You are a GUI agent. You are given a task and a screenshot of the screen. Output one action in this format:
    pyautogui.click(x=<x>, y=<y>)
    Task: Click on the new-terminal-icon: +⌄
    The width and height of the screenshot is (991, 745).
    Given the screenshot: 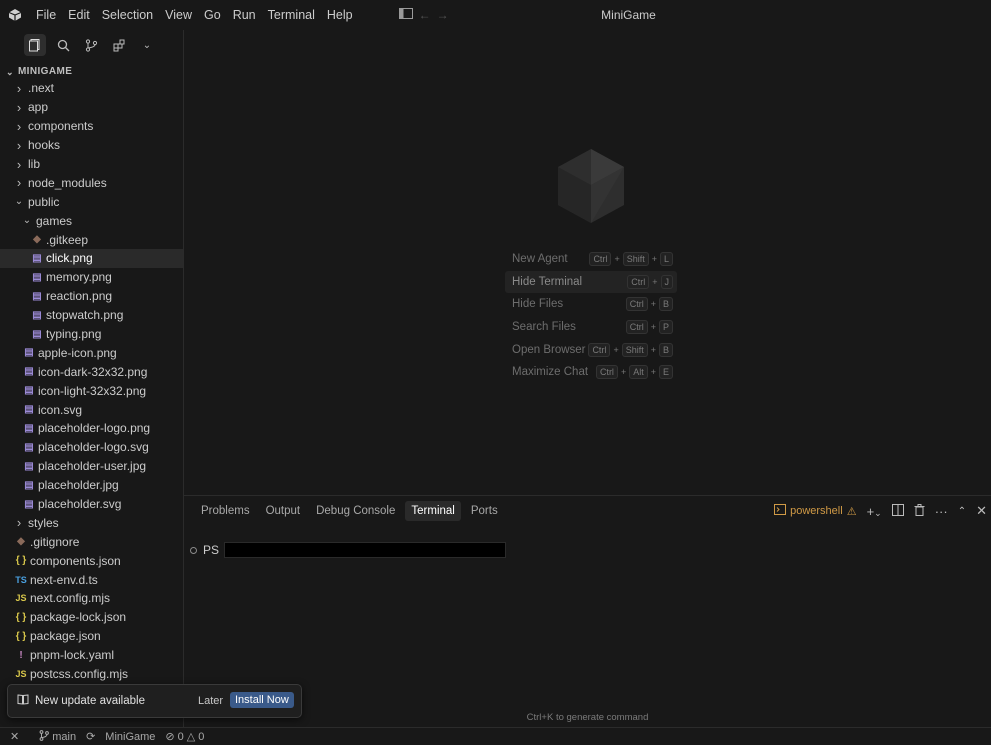 What is the action you would take?
    pyautogui.click(x=874, y=511)
    